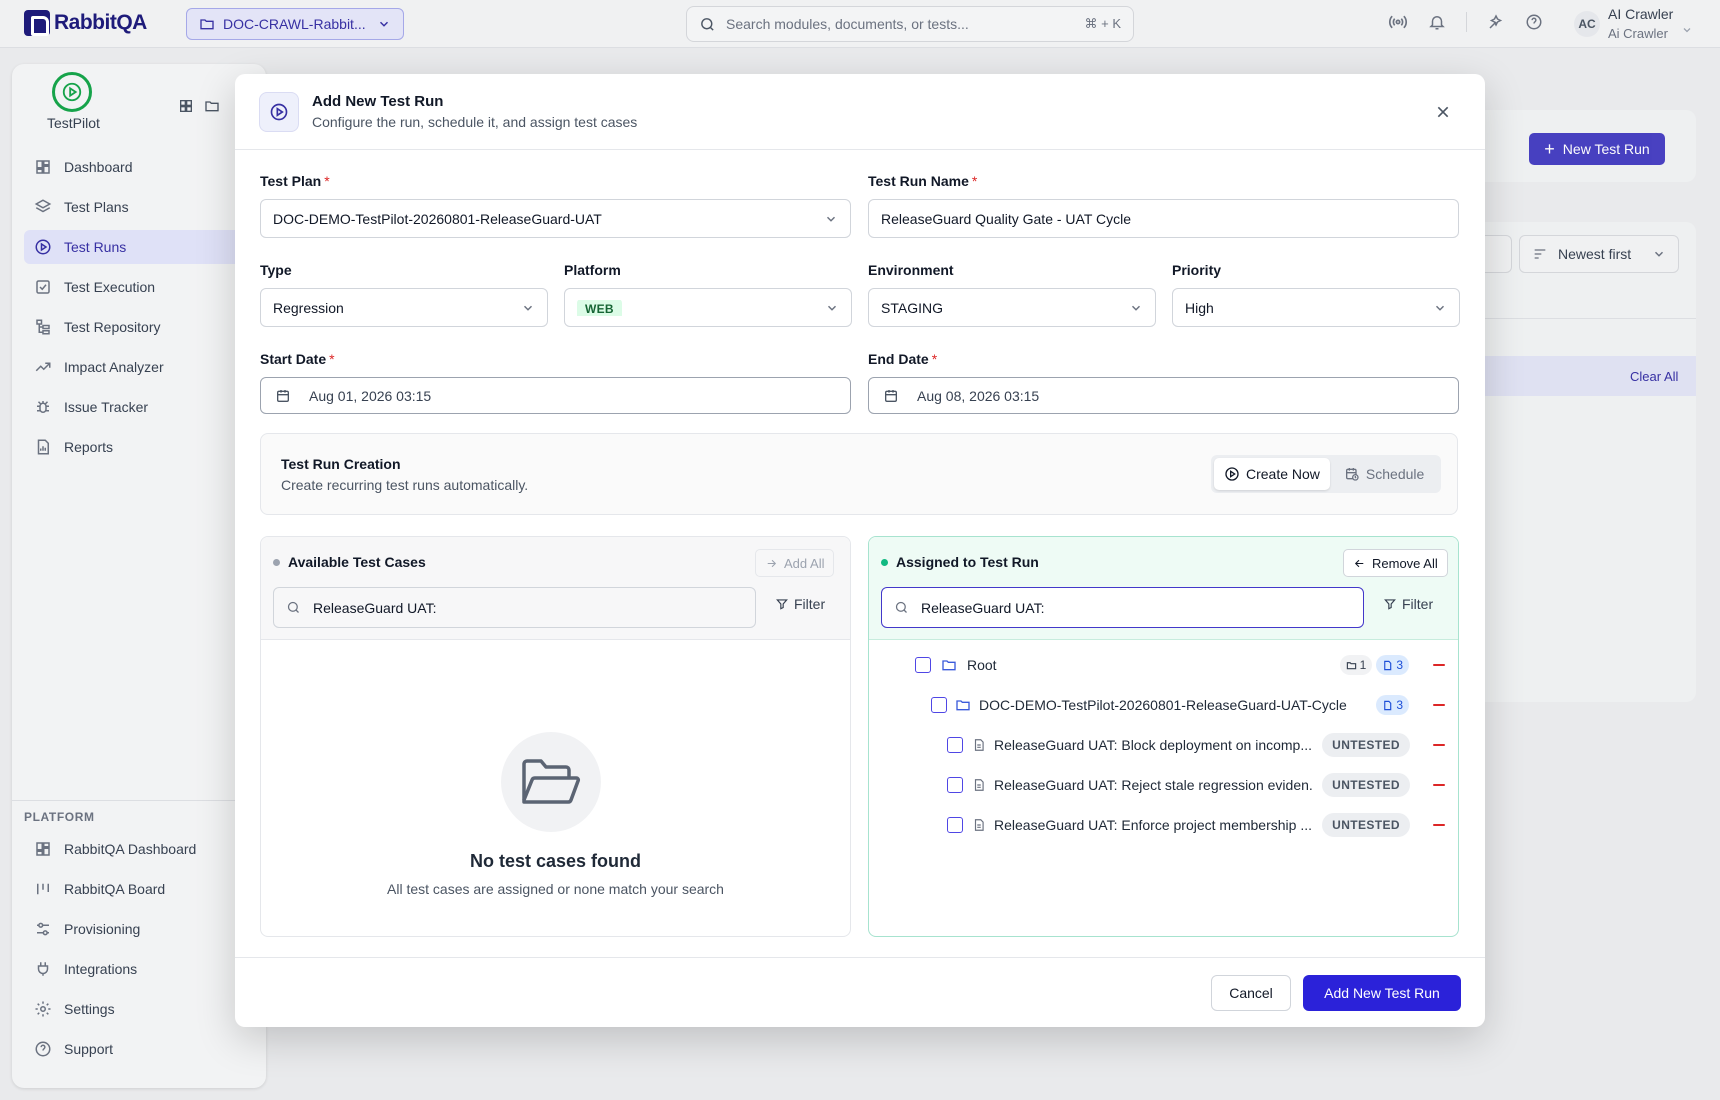 The width and height of the screenshot is (1720, 1100). Describe the element at coordinates (295, 181) in the screenshot. I see `test-plan-label: Test Plan *` at that location.